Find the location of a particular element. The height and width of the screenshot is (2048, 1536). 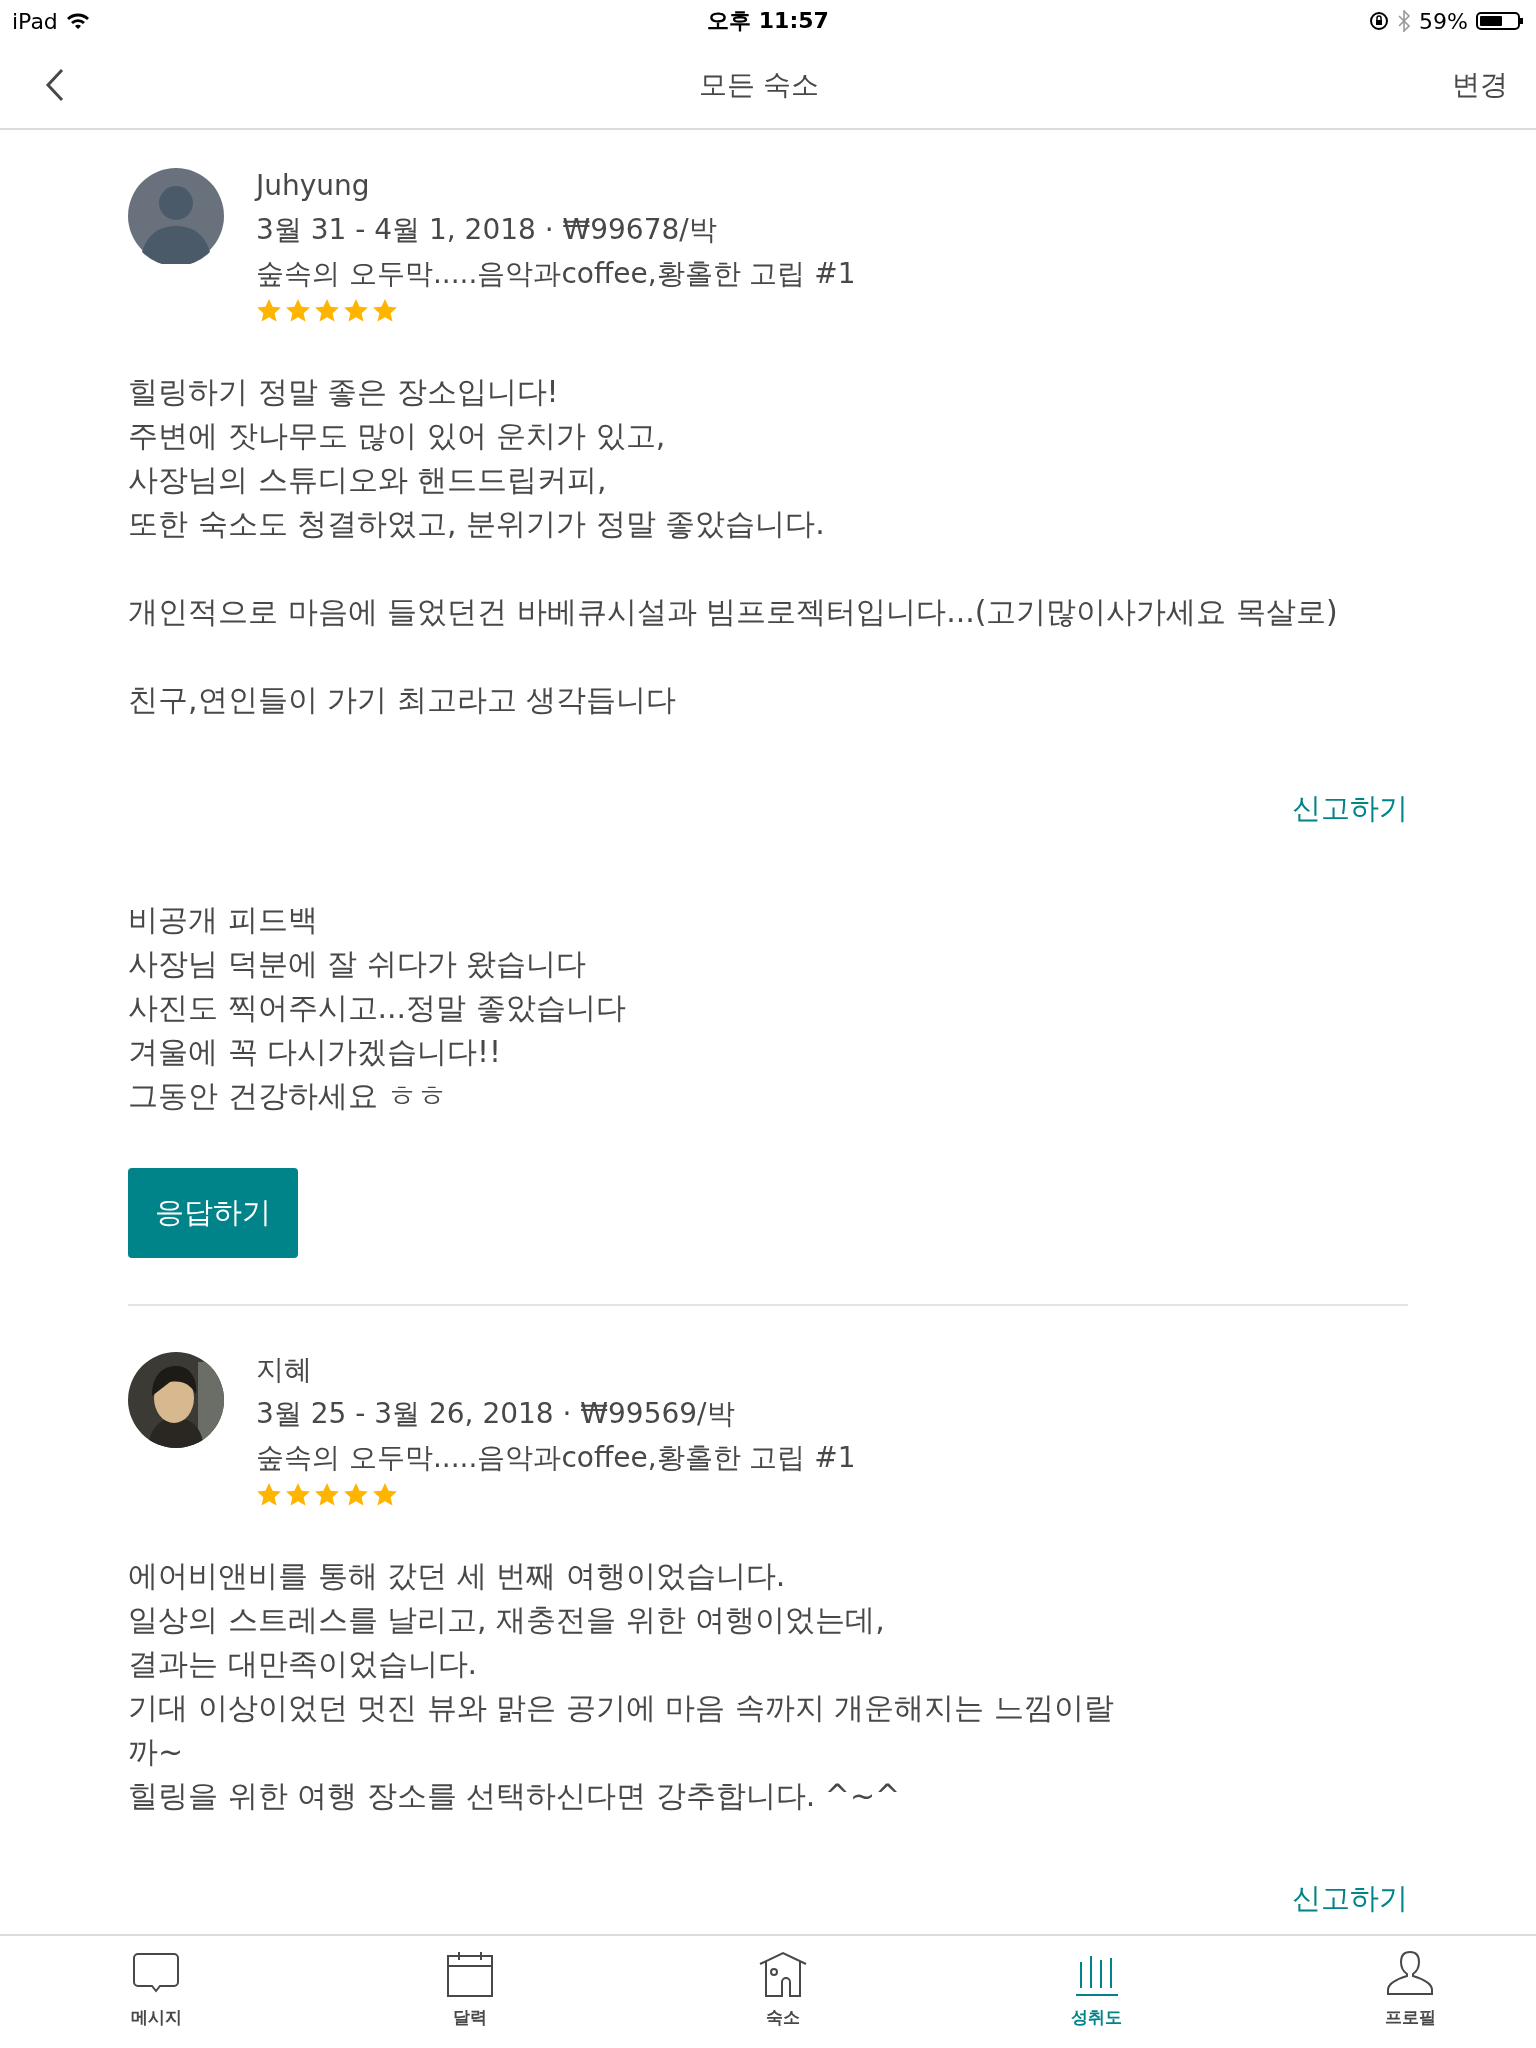

review-text: 힐링하기 정말 좋은 장소입니다! 주변에 잣나무도 많이 있어 운치가 있고, 사장님의 스튜디오와 핸드드립커피, 또한 숙소도 청결하였고, 분위기가 정말 좋았습니다. is located at coordinates (477, 458).